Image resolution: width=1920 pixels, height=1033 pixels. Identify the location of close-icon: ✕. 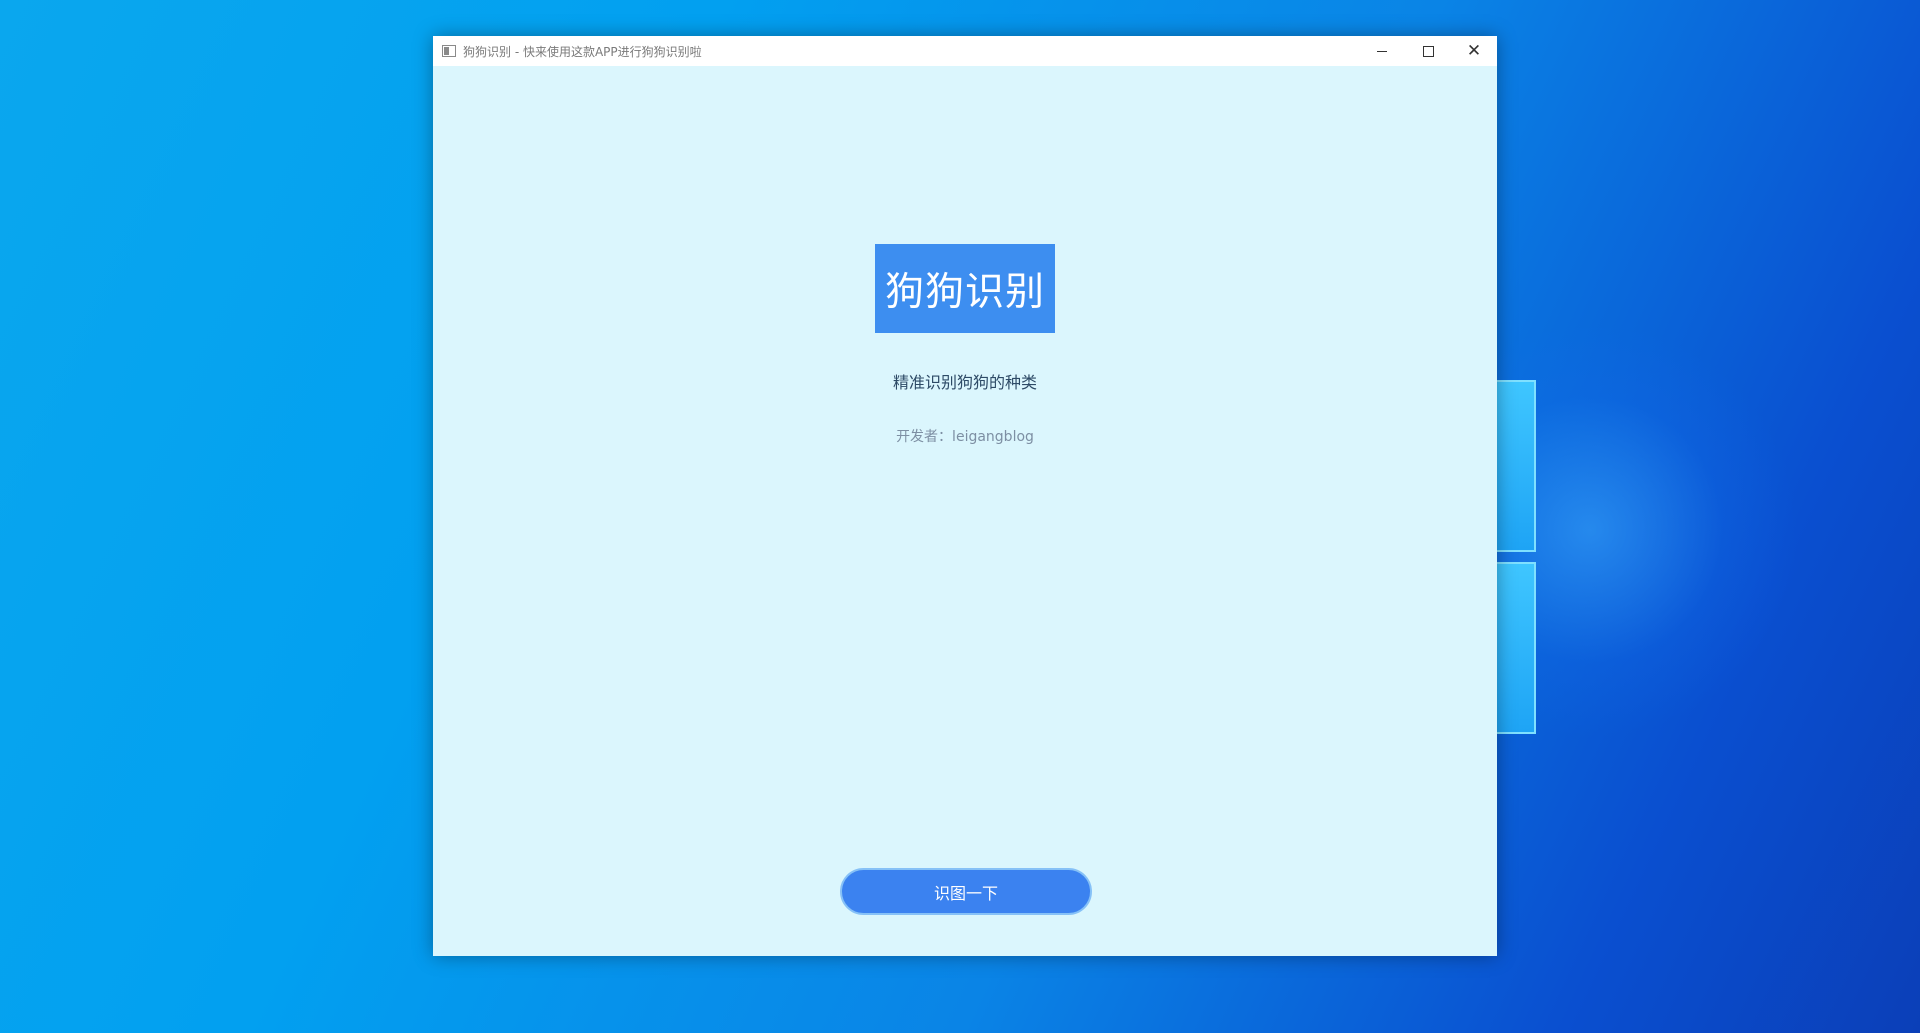
(1474, 50).